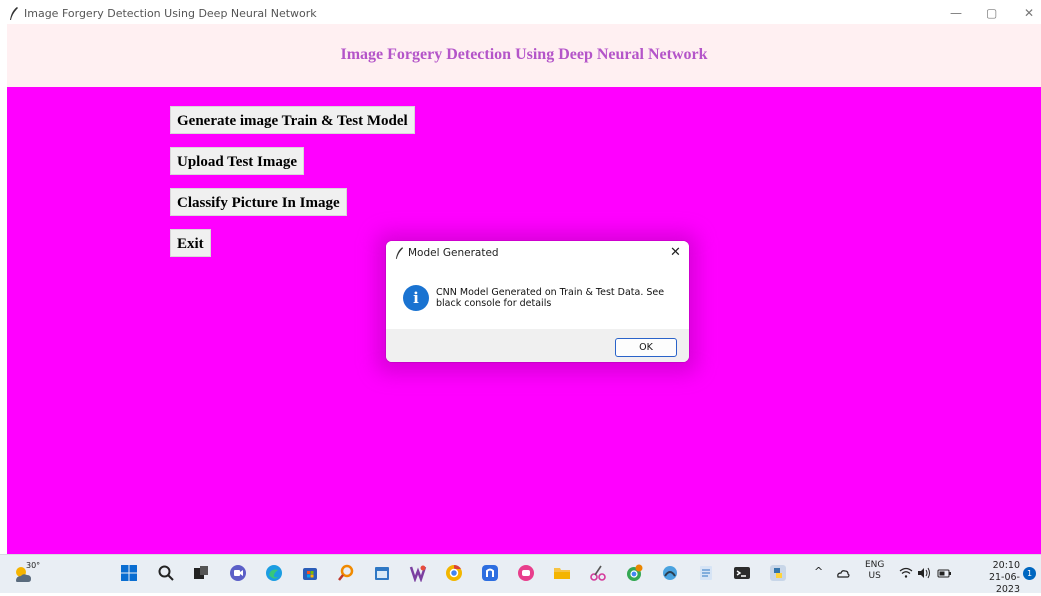  What do you see at coordinates (526, 573) in the screenshot?
I see `app2-icon` at bounding box center [526, 573].